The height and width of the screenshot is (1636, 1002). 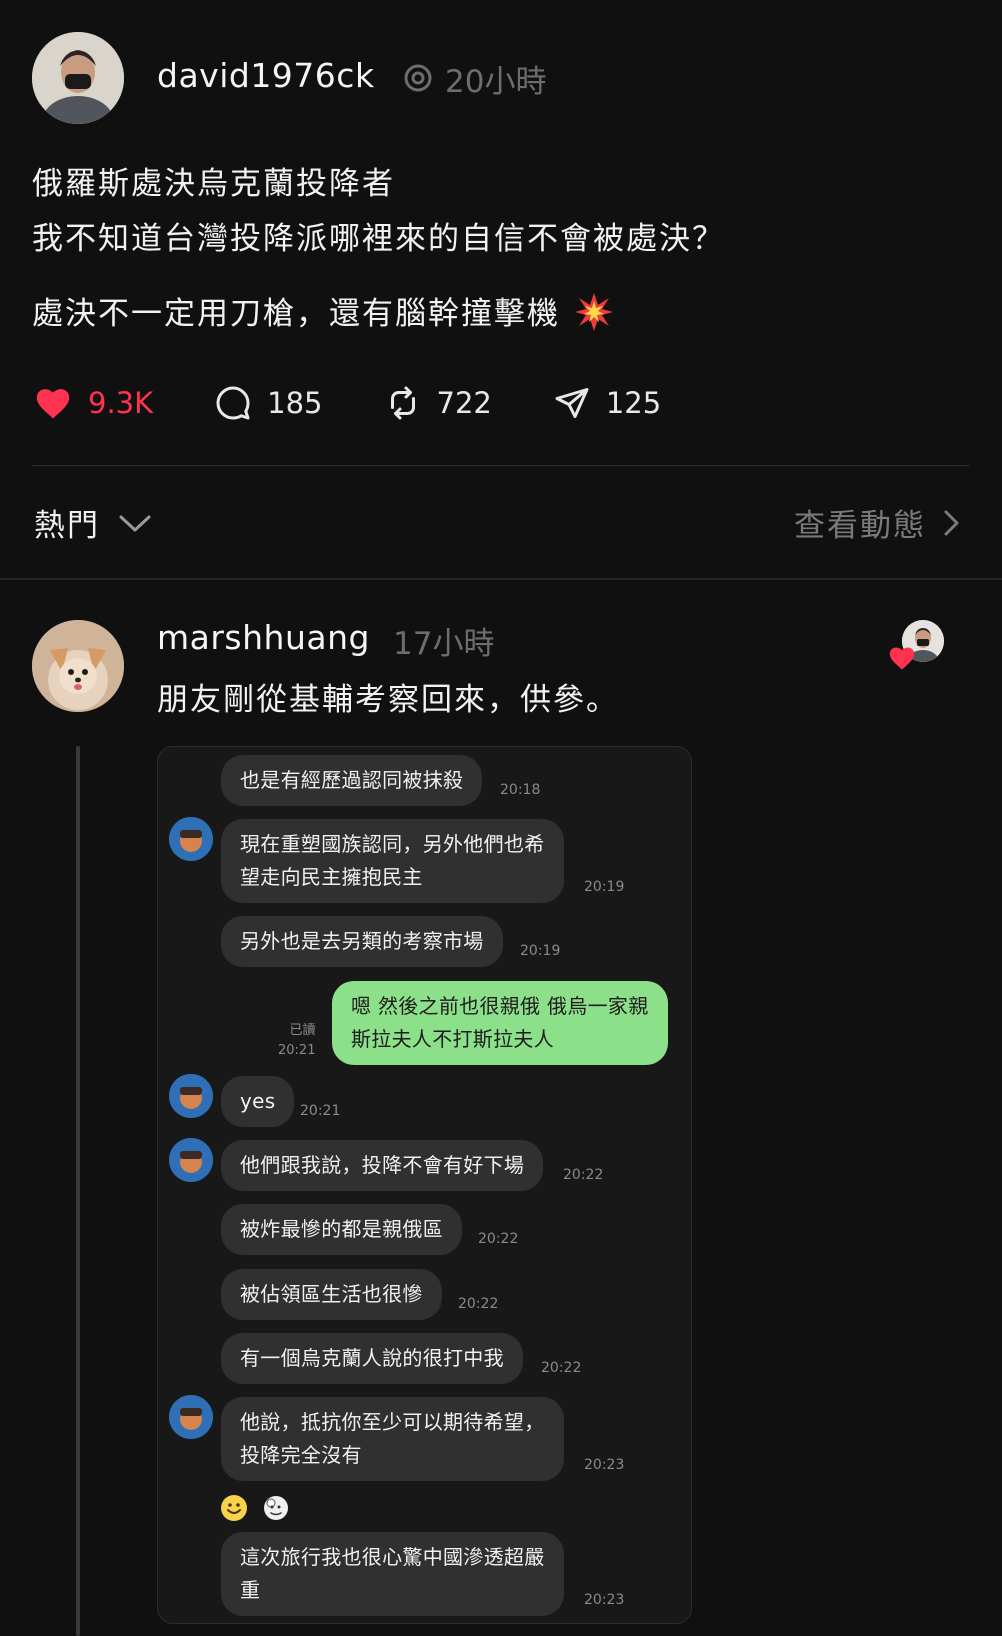 What do you see at coordinates (372, 1358) in the screenshot?
I see `chat-bubble: 有一個烏克蘭人說的很打中我` at bounding box center [372, 1358].